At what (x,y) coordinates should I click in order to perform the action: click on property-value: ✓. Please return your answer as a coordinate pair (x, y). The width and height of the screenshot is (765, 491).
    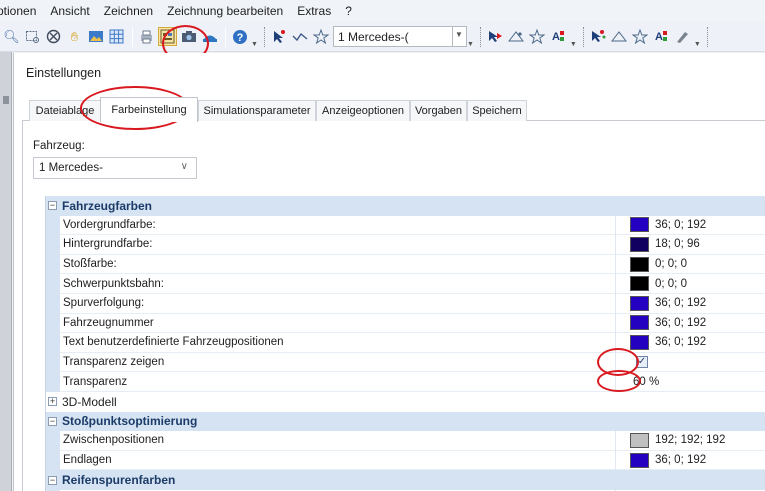
    Looking at the image, I should click on (690, 362).